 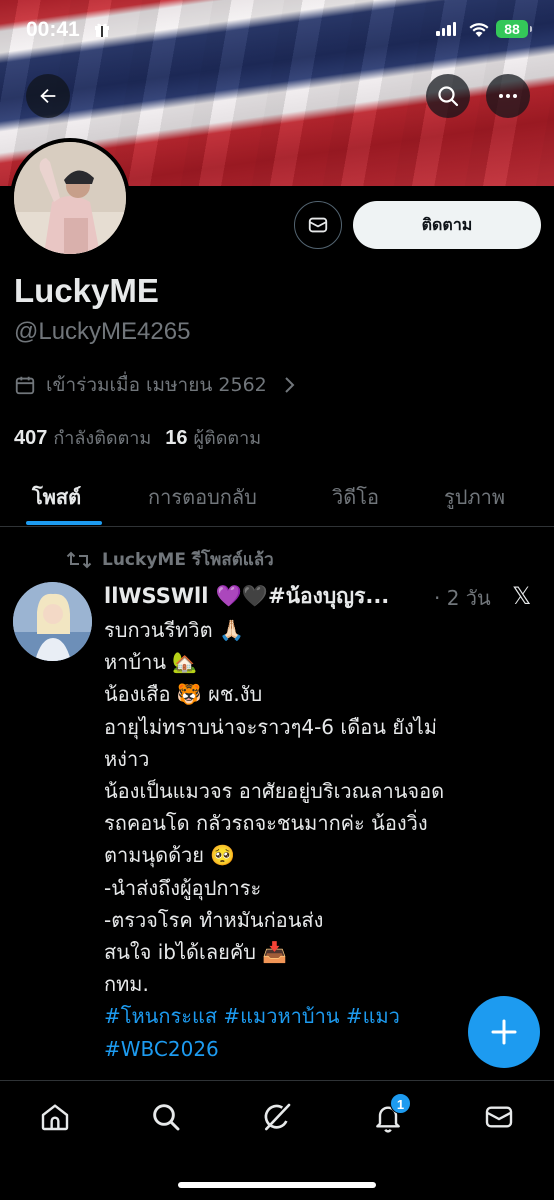 I want to click on more-options-button, so click(x=508, y=96).